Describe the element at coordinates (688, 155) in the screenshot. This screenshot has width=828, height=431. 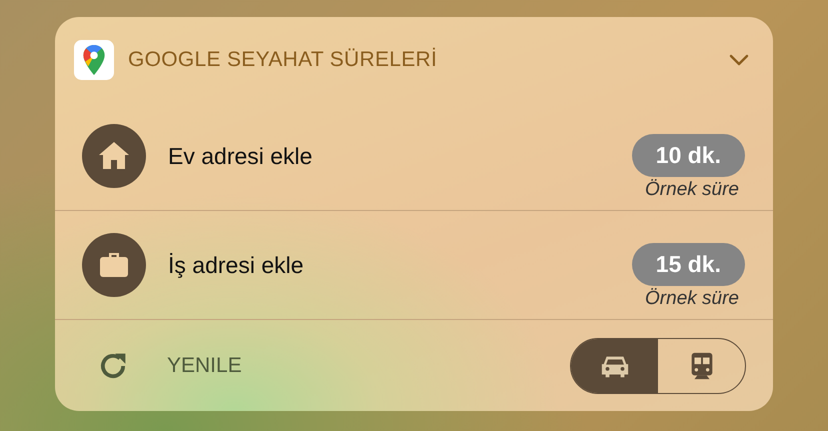
I see `duration-badge: 10 dk.` at that location.